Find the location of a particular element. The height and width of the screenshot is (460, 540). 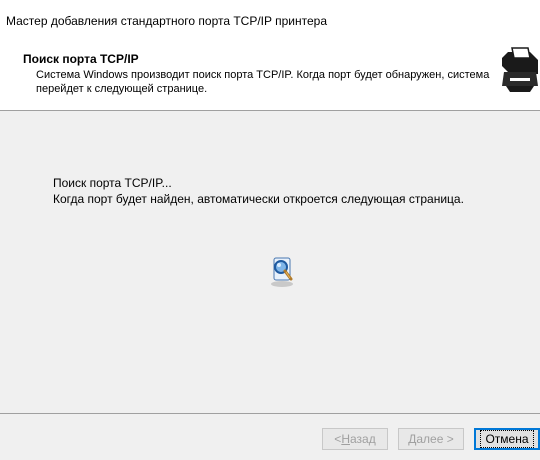

cancel-label: Отмена is located at coordinates (507, 439).